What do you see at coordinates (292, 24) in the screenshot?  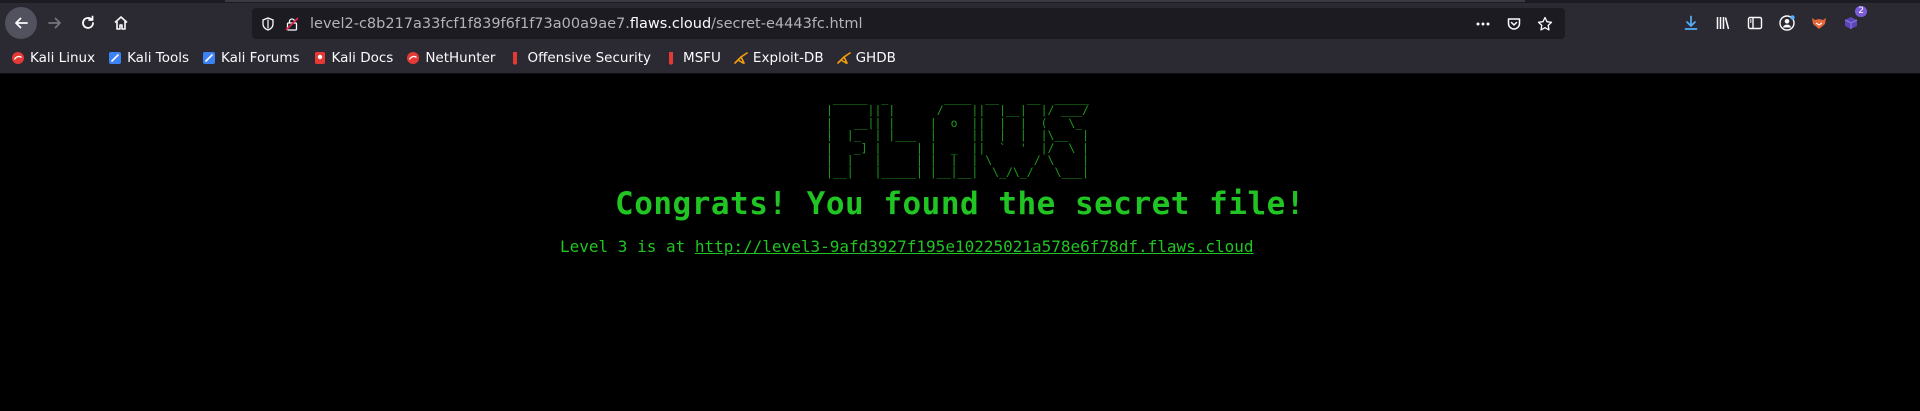 I see `insecure-lock-icon` at bounding box center [292, 24].